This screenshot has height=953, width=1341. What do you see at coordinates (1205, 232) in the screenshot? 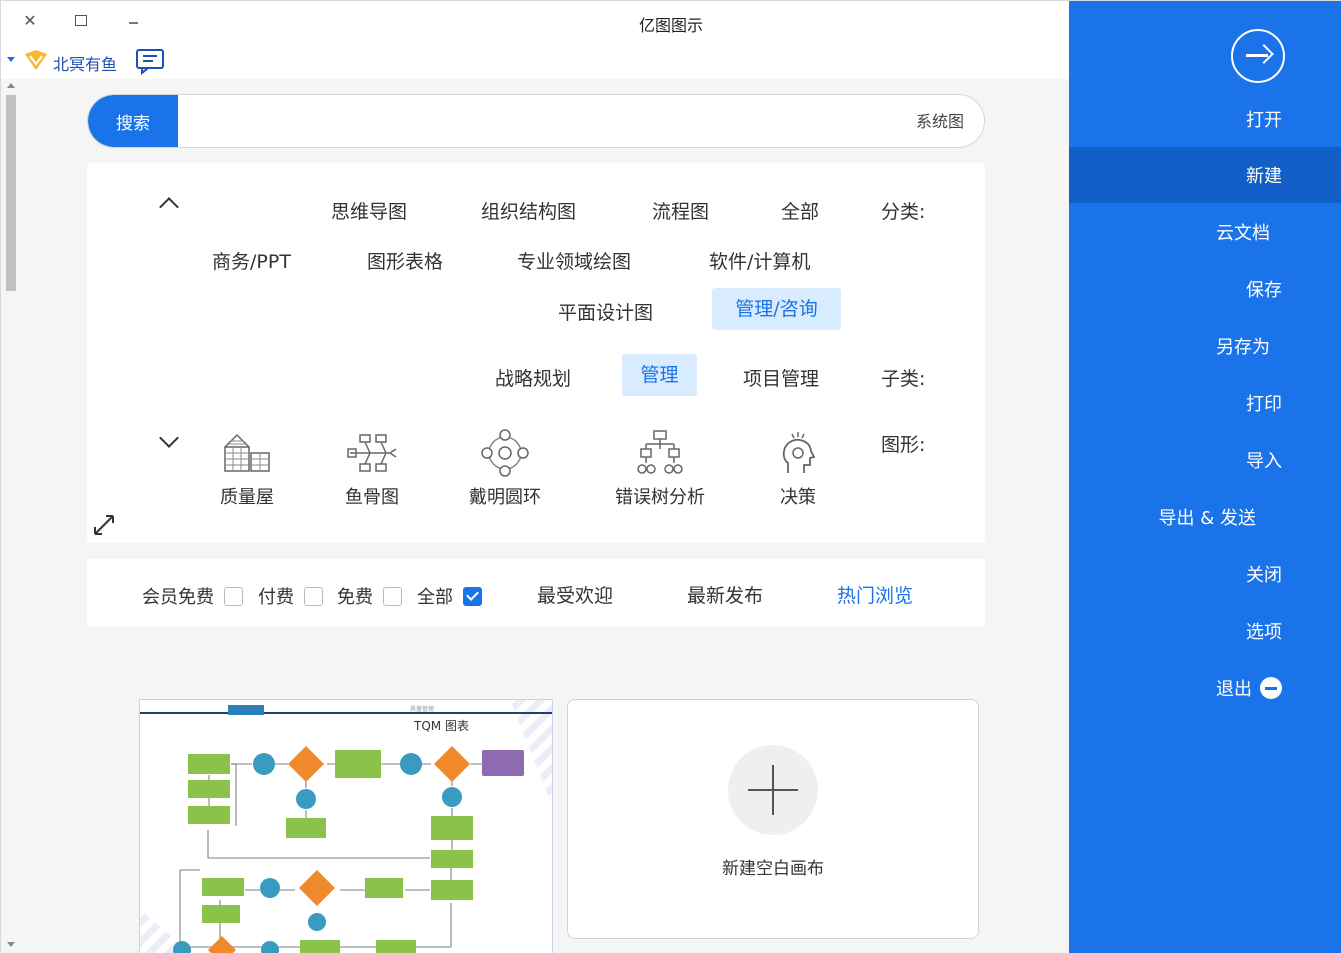
I see `sidebar-item-cloud-docs: 云文档` at bounding box center [1205, 232].